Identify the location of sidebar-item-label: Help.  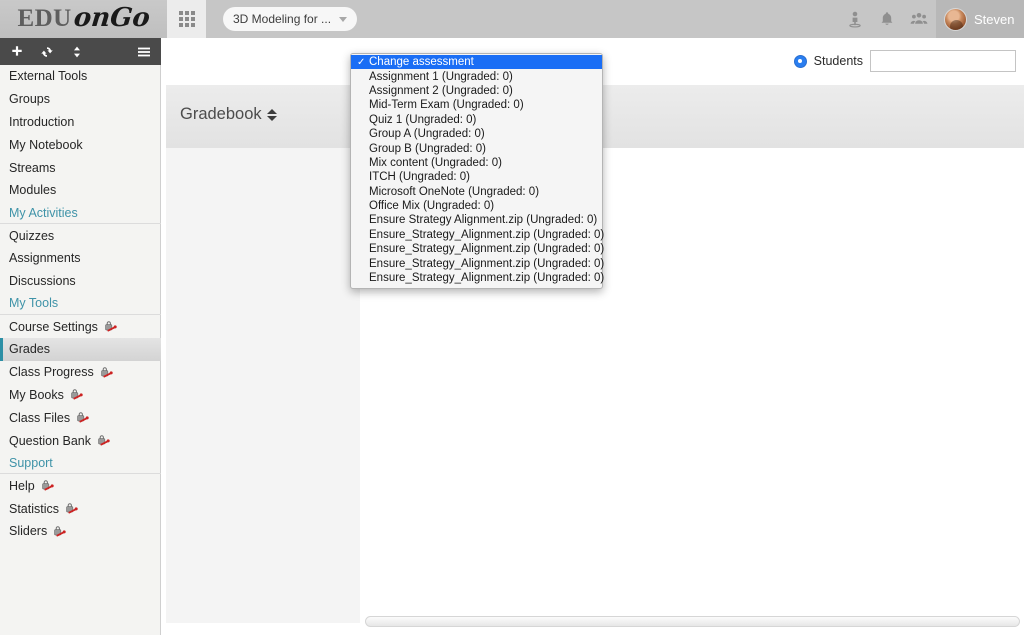
(22, 485).